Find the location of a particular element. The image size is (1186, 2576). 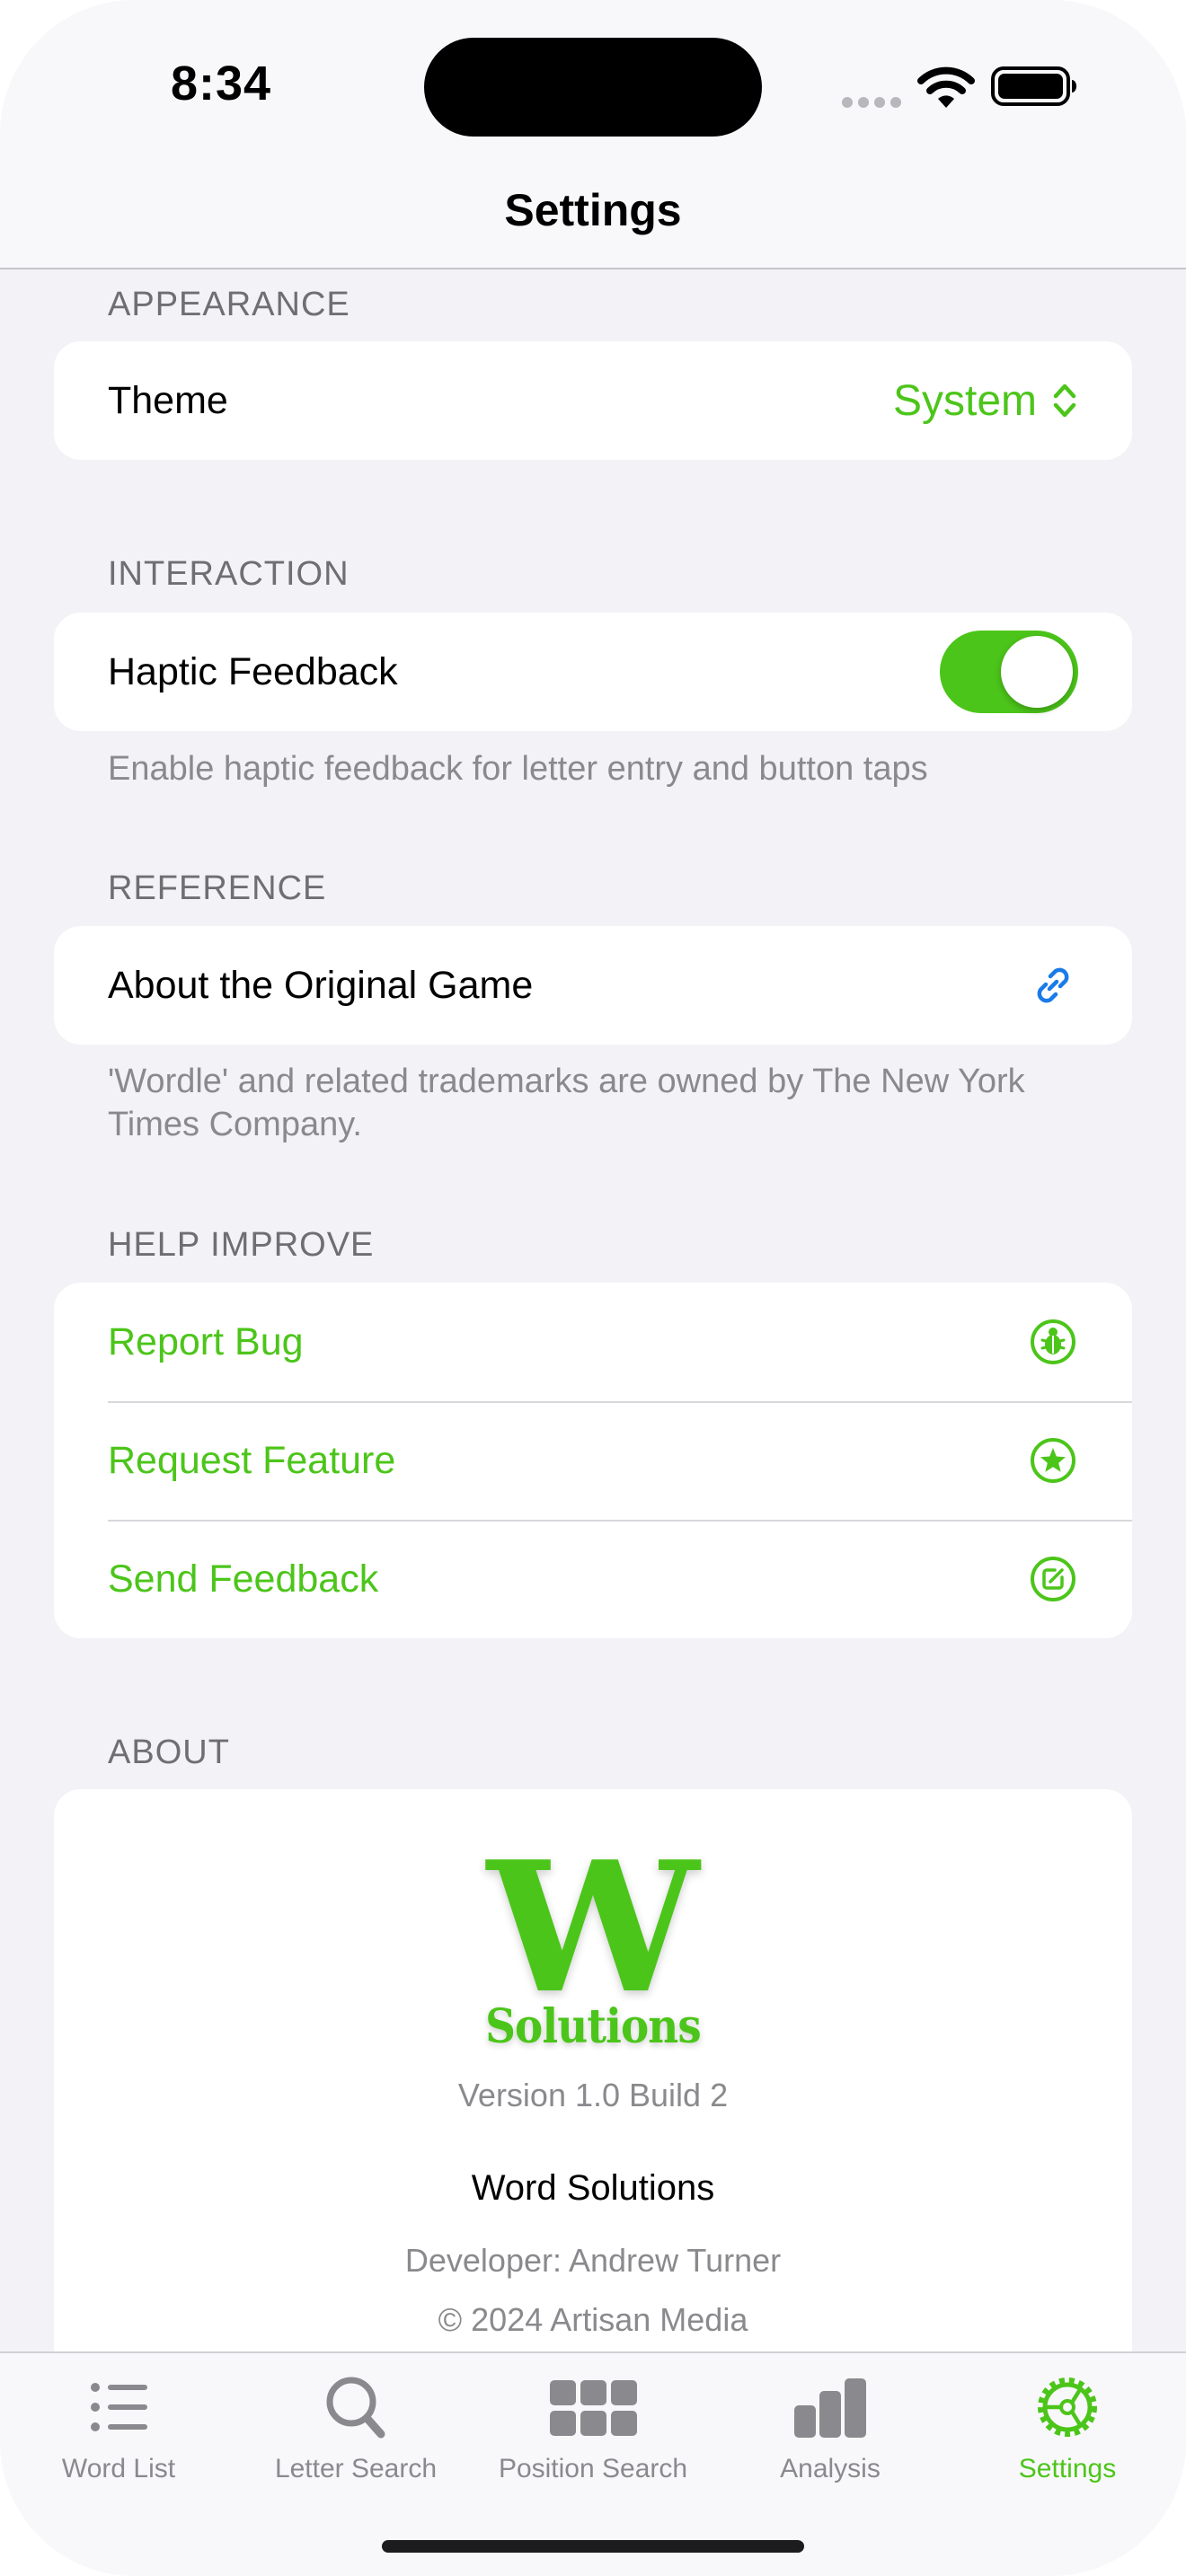

compose-icon is located at coordinates (1053, 1579).